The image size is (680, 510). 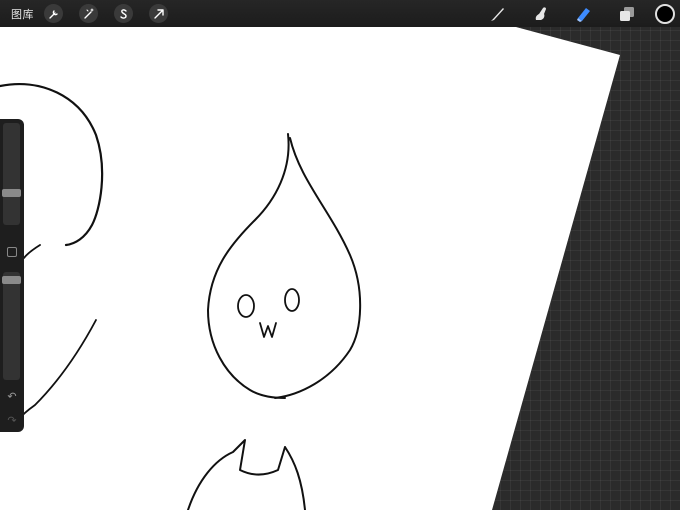 I want to click on magic-wand-icon, so click(x=88, y=13).